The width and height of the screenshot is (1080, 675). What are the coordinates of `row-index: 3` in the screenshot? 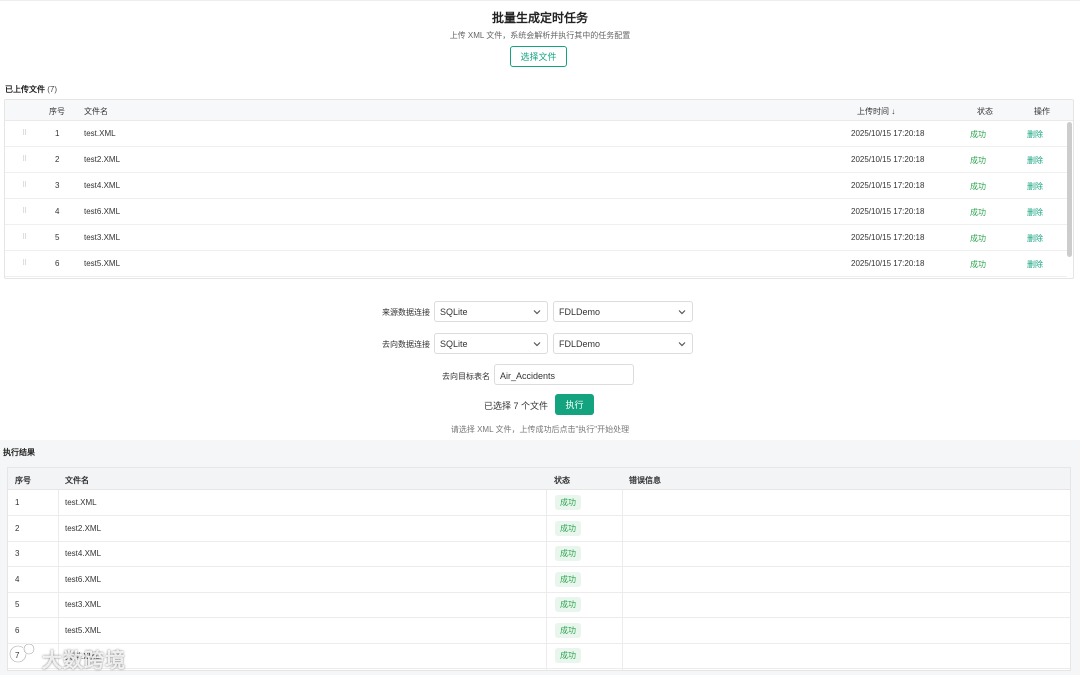 It's located at (17, 553).